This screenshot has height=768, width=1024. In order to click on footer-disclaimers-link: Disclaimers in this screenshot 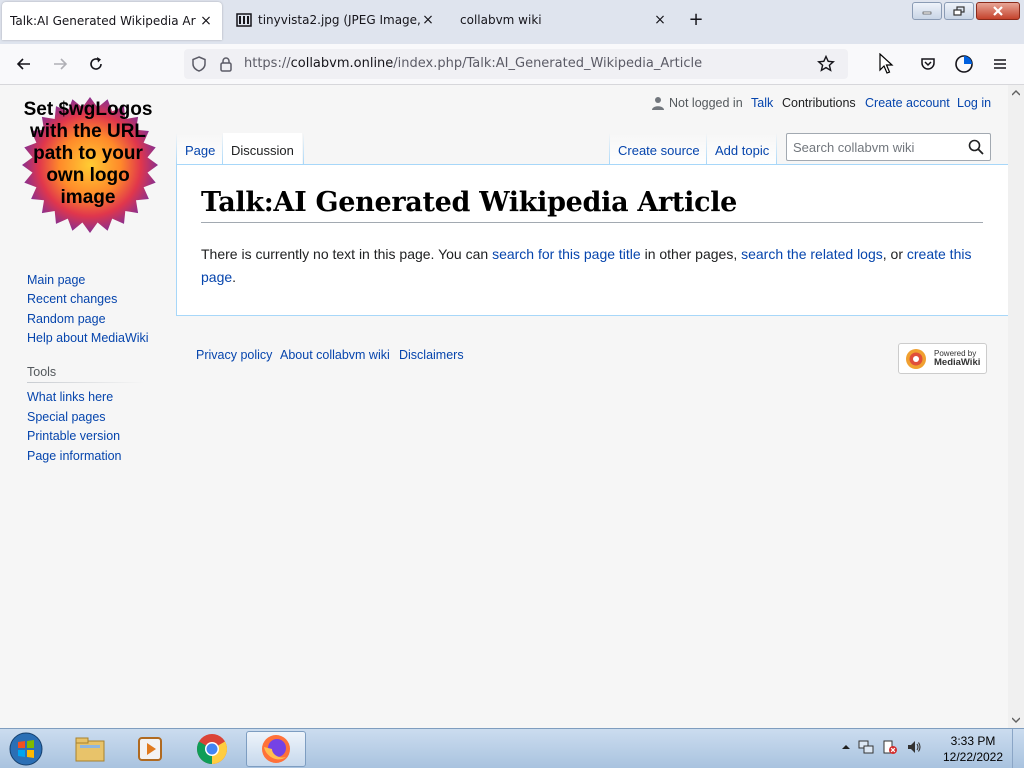, I will do `click(431, 355)`.